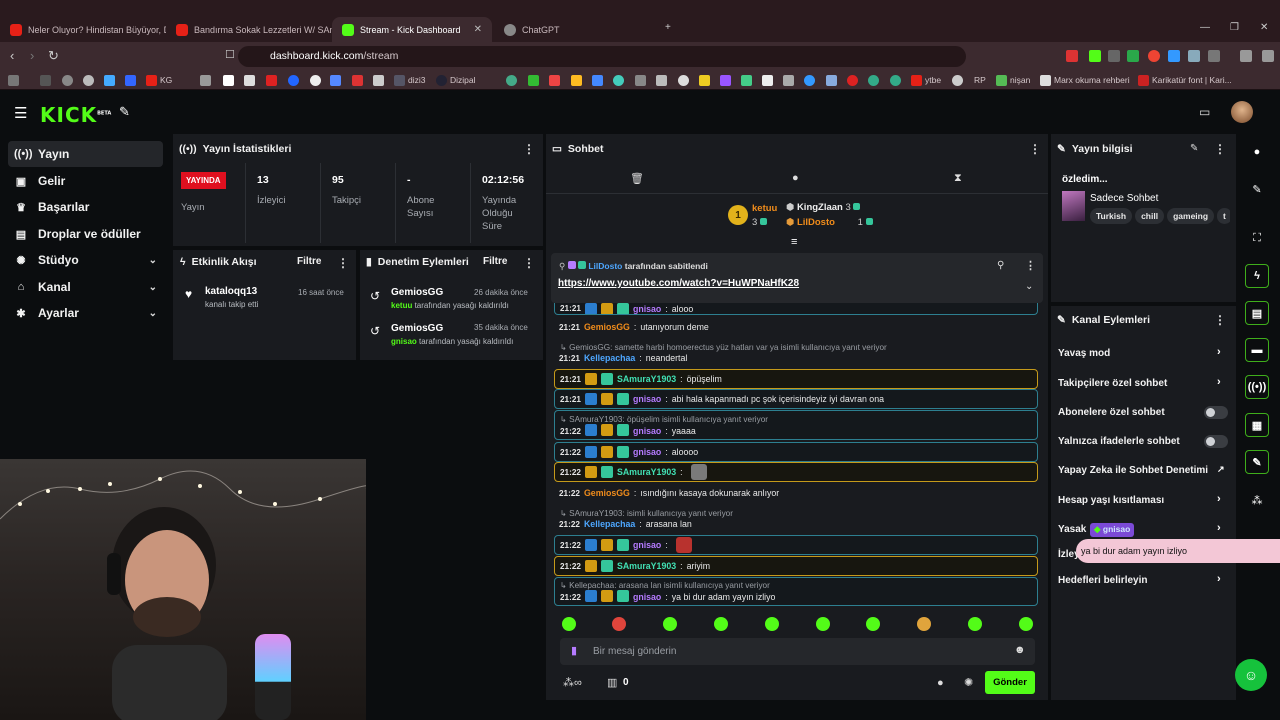 This screenshot has width=1280, height=720. I want to click on chat-message: 21:21 SAmuraY1903: öpüşelim, so click(796, 379).